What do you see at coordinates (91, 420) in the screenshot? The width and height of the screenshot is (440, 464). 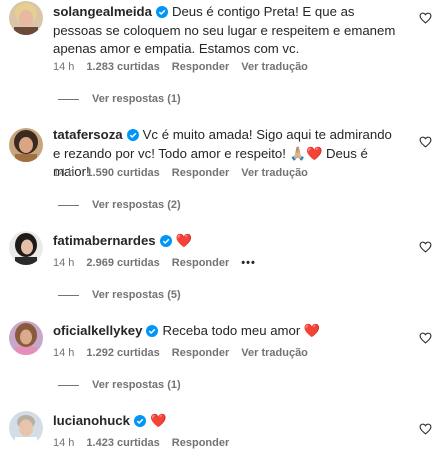 I see `username: lucianohuck` at bounding box center [91, 420].